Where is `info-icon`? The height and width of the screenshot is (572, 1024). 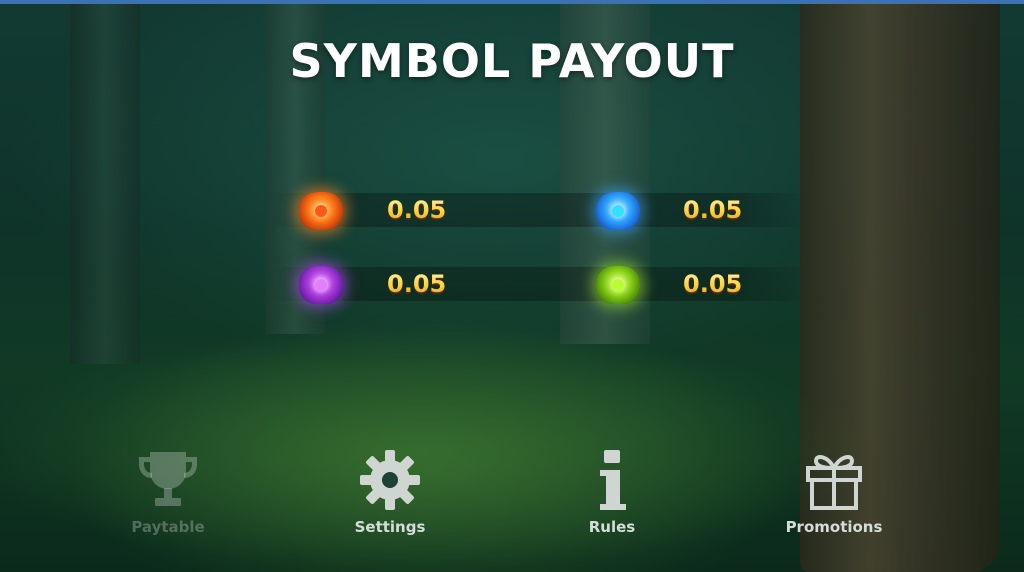
info-icon is located at coordinates (613, 480).